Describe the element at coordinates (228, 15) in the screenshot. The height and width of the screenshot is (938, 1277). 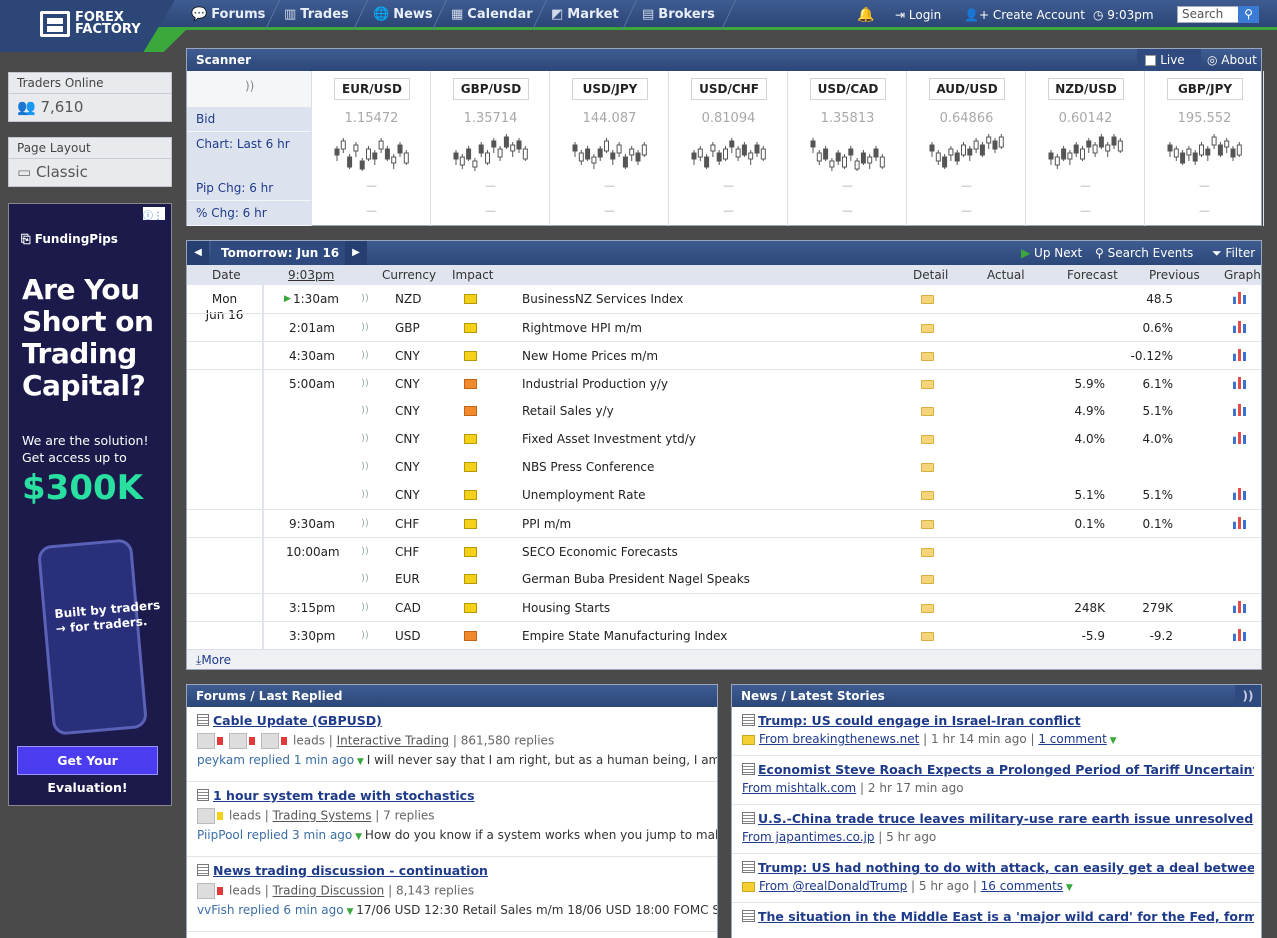
I see `nav-forums: 💬 Forums` at that location.